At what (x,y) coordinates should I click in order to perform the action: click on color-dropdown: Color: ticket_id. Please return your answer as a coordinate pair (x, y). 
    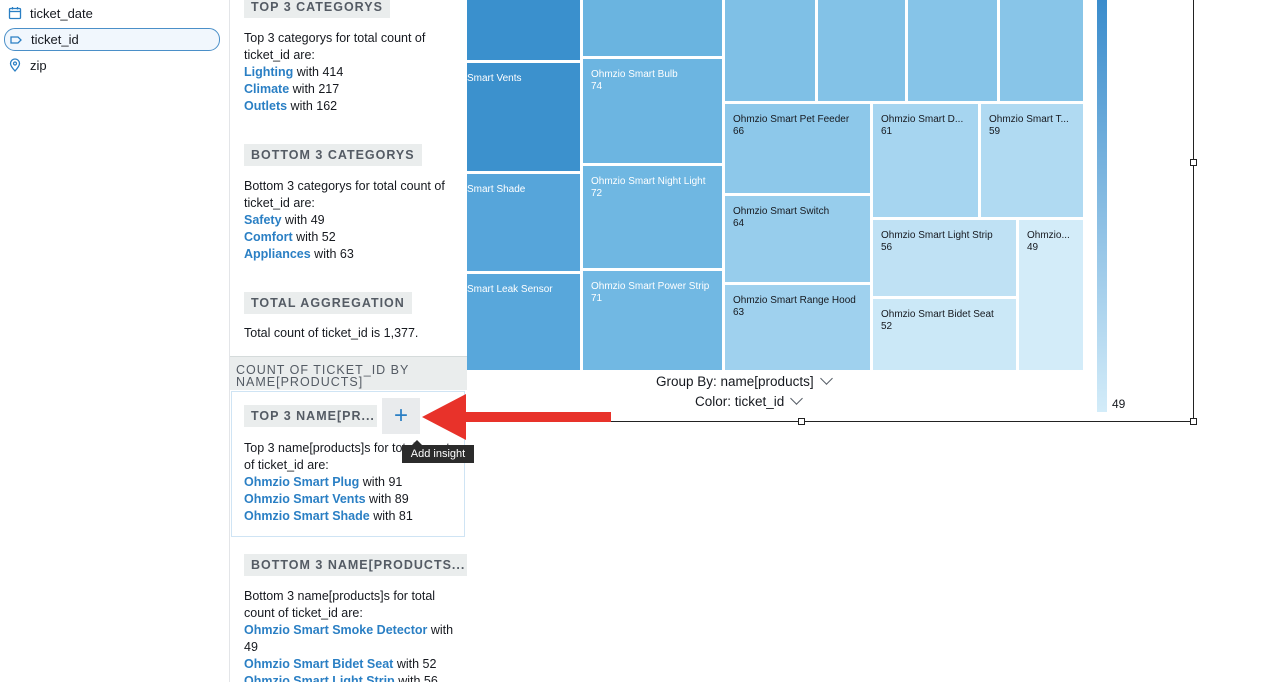
    Looking at the image, I should click on (749, 400).